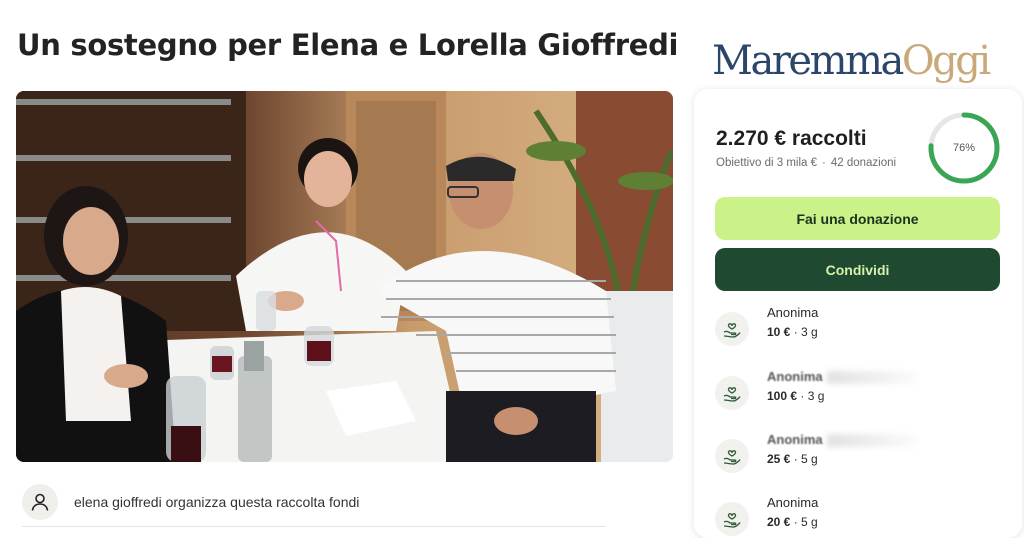  Describe the element at coordinates (779, 332) in the screenshot. I see `donation-amount: 10 €` at that location.